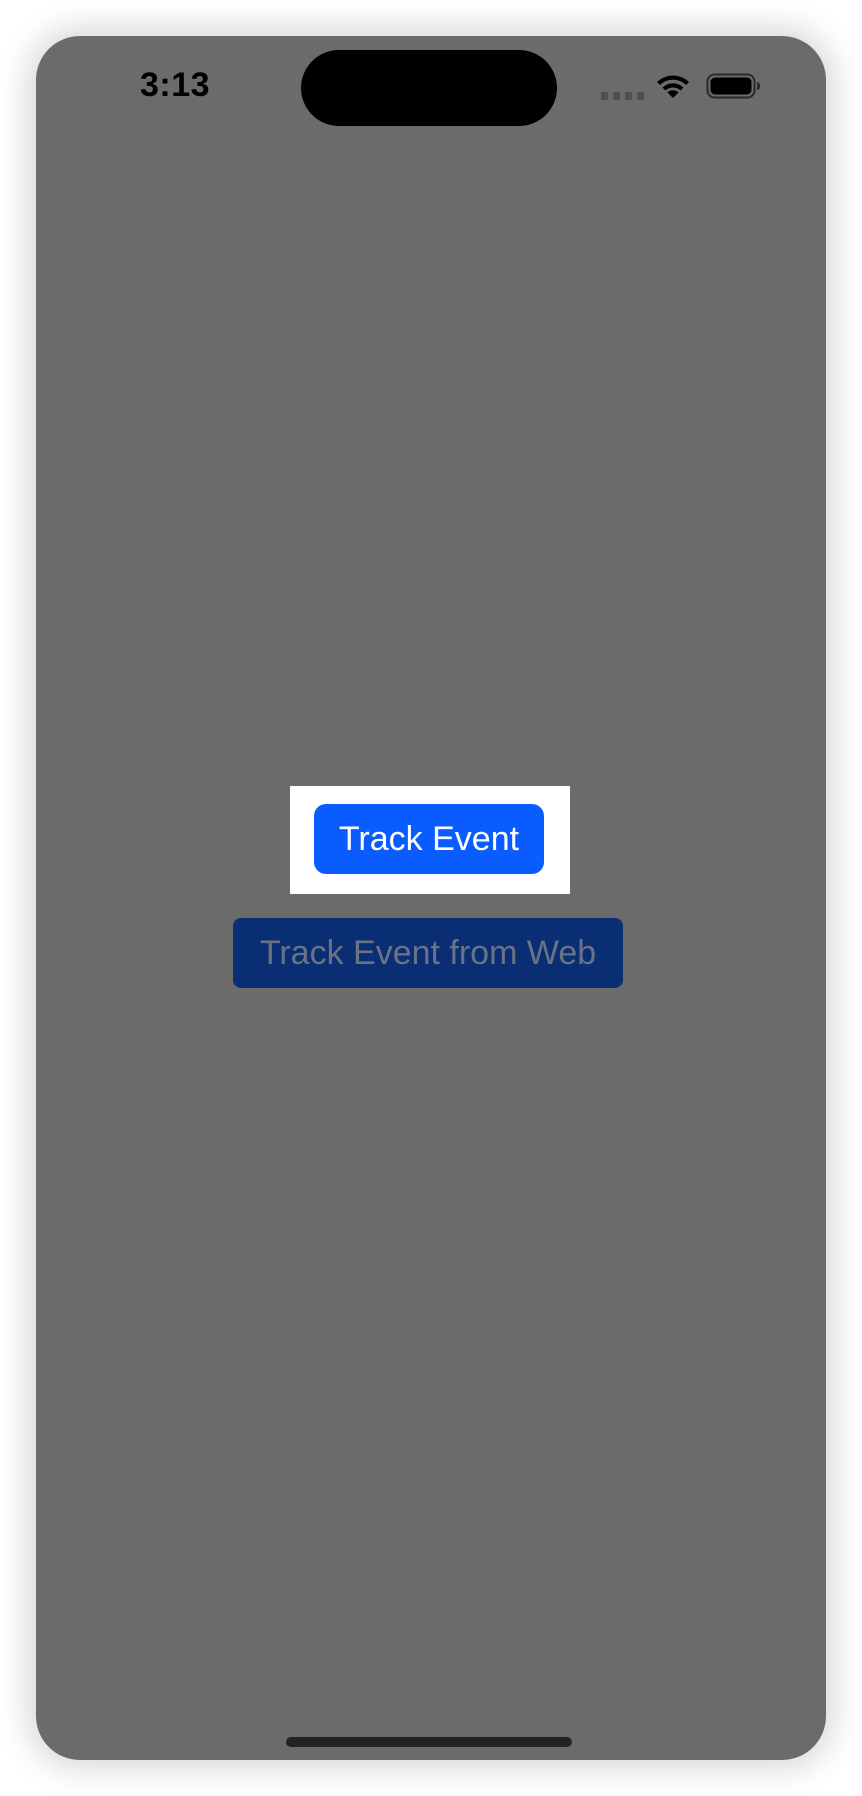 The height and width of the screenshot is (1796, 862). What do you see at coordinates (623, 96) in the screenshot?
I see `cellular-signal-icon` at bounding box center [623, 96].